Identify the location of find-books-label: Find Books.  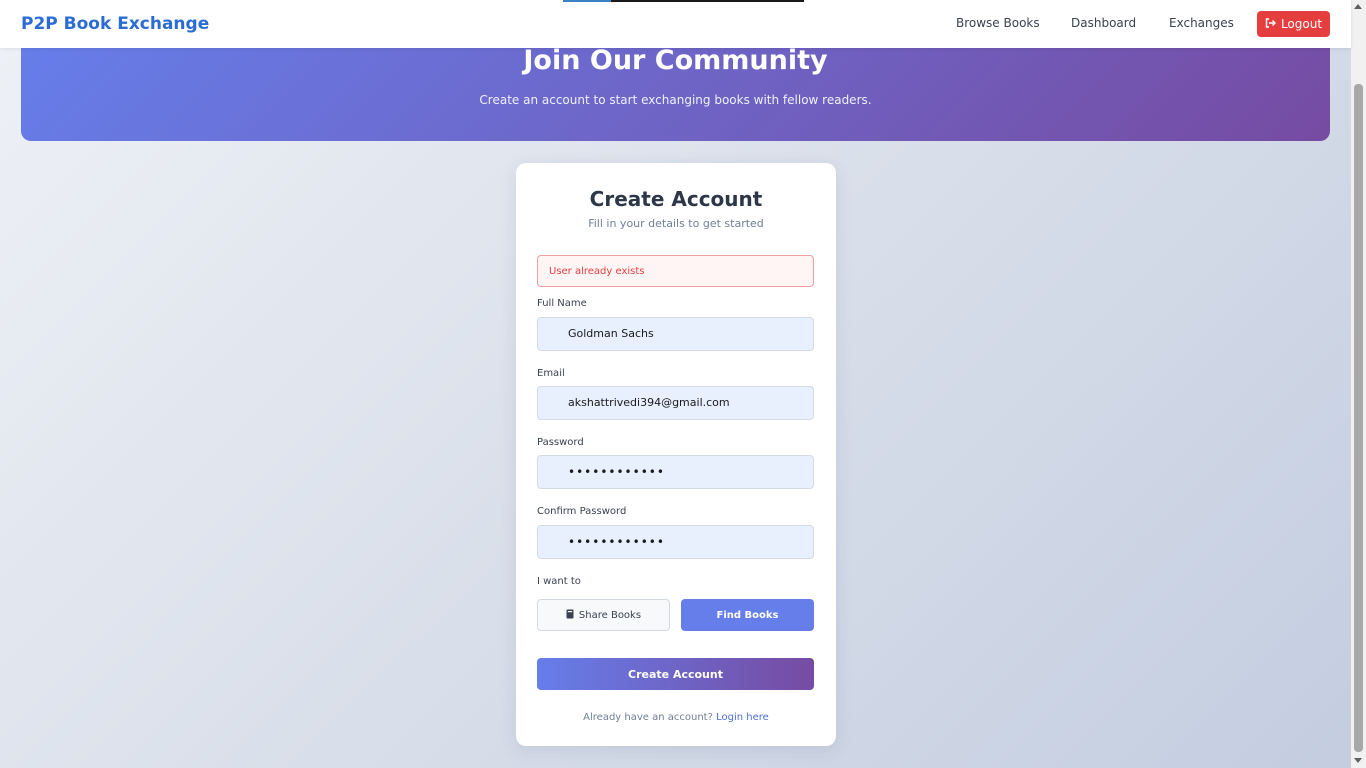
(747, 615).